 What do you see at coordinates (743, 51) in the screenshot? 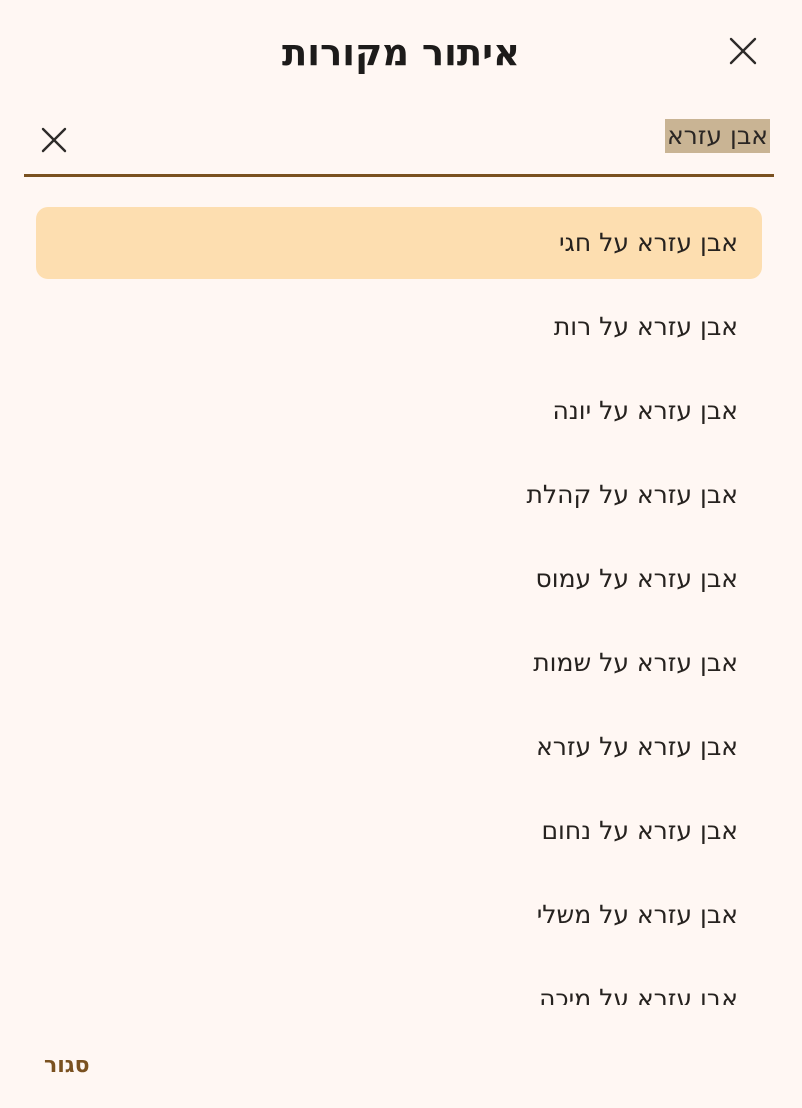
I see `close-icon` at bounding box center [743, 51].